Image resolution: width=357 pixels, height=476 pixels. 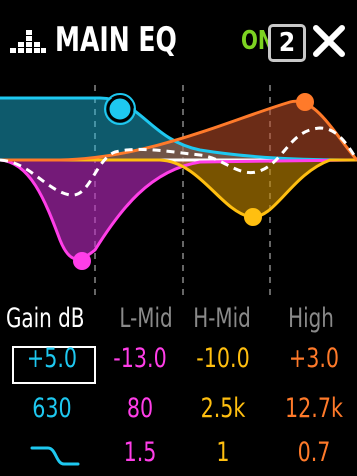 What do you see at coordinates (222, 319) in the screenshot?
I see `hmid-column-label: H-Mid` at bounding box center [222, 319].